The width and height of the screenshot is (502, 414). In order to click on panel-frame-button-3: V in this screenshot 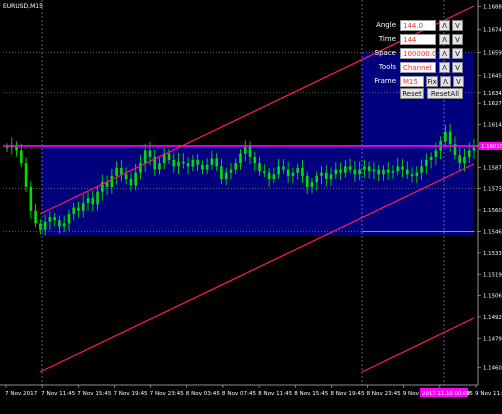, I will do `click(458, 81)`.